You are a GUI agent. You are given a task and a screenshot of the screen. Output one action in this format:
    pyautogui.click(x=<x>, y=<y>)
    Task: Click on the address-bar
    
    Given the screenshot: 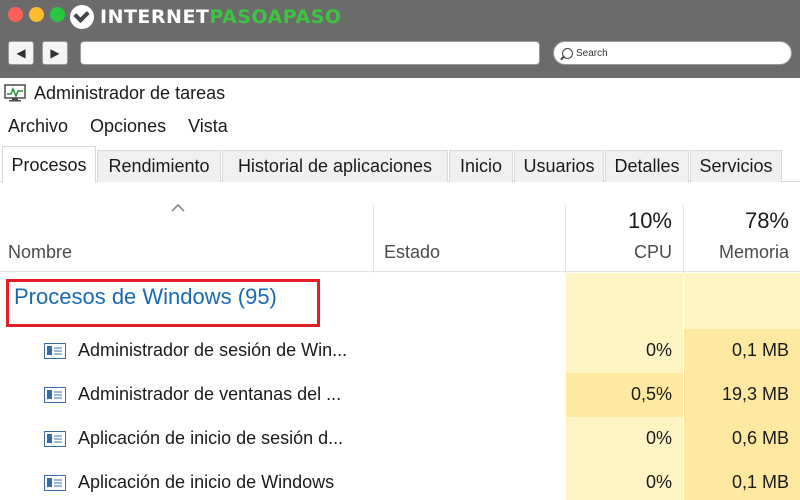 What is the action you would take?
    pyautogui.click(x=310, y=53)
    